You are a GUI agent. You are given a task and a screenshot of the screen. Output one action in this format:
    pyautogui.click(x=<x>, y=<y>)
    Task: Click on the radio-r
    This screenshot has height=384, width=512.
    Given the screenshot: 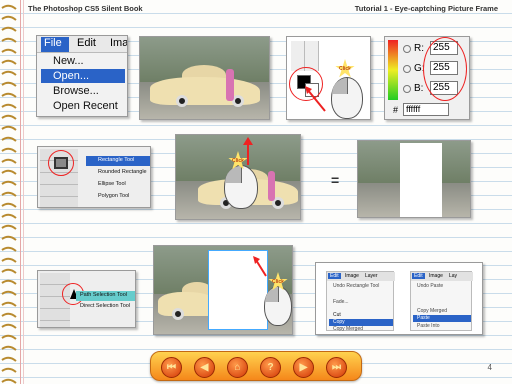 What is the action you would take?
    pyautogui.click(x=407, y=49)
    